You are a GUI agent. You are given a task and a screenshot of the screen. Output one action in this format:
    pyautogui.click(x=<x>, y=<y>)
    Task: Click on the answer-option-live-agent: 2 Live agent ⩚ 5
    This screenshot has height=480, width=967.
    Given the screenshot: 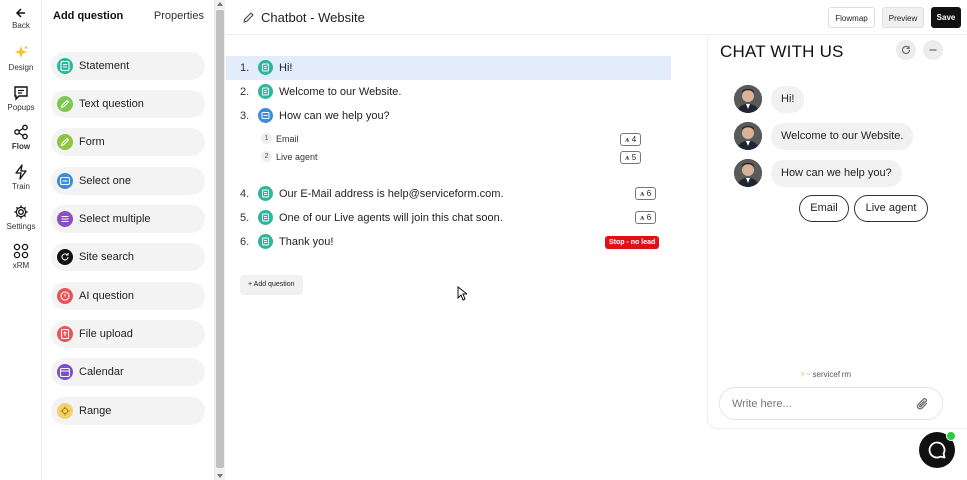 What is the action you would take?
    pyautogui.click(x=448, y=157)
    